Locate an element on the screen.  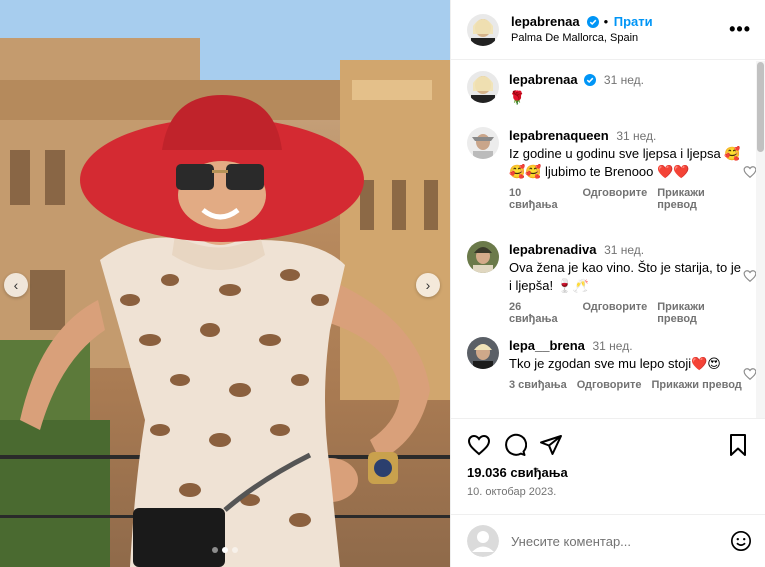
chevron-right-icon: › is located at coordinates (428, 285).